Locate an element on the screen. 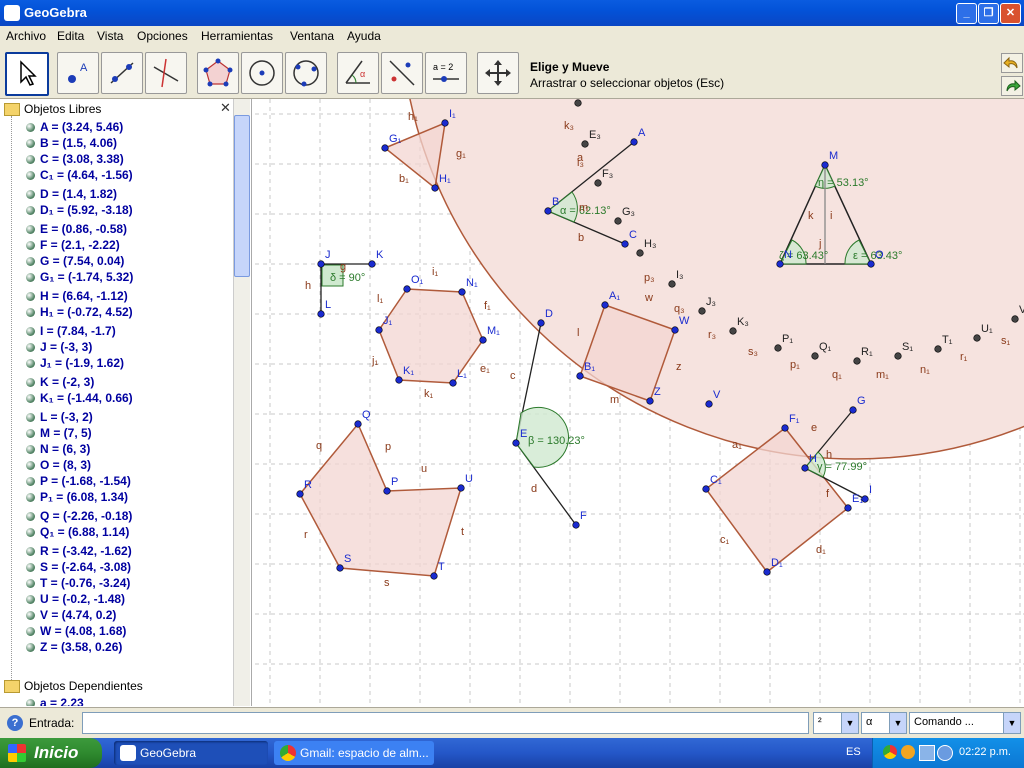 This screenshot has height=768, width=1024. point-R₁ is located at coordinates (857, 361).